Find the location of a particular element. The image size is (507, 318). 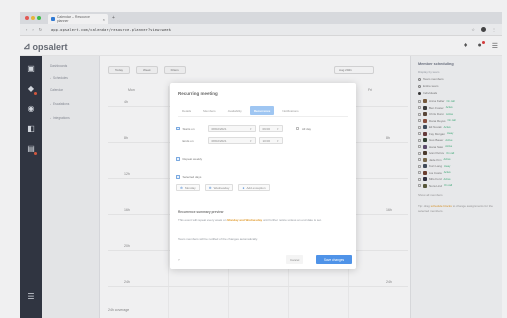

days-checkbox is located at coordinates (178, 177).